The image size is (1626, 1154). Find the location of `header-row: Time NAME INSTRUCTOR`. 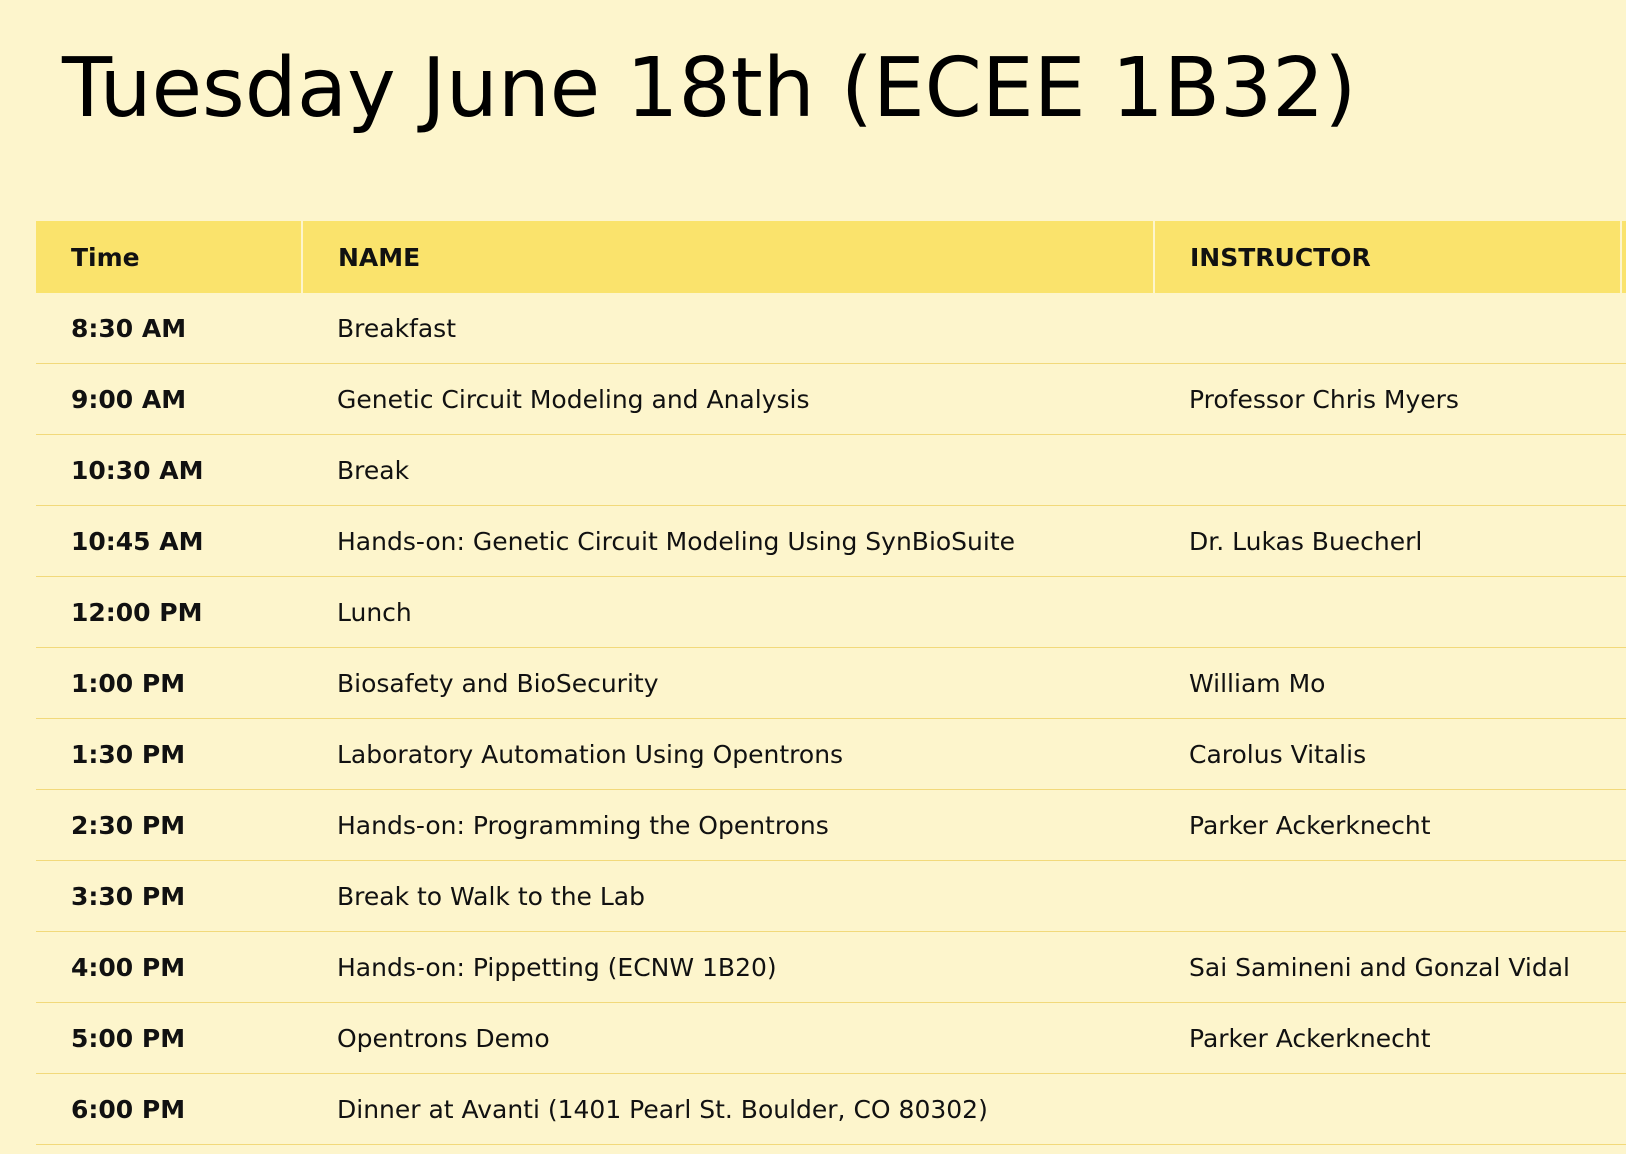

header-row: Time NAME INSTRUCTOR is located at coordinates (831, 257).